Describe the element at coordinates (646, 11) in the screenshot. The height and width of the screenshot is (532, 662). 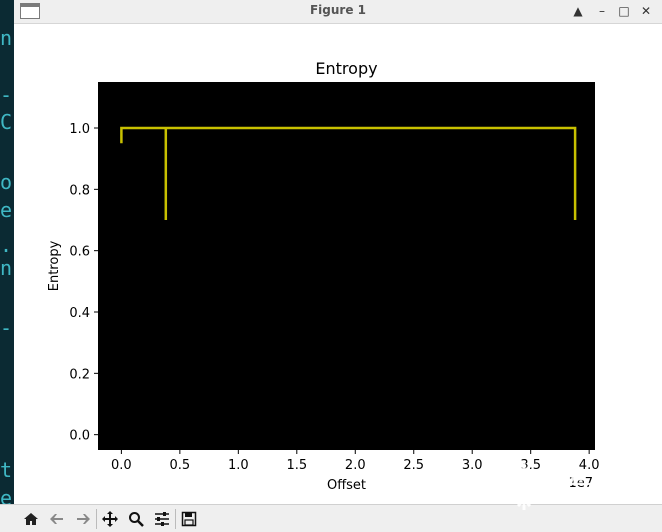
I see `close-button: ✕` at that location.